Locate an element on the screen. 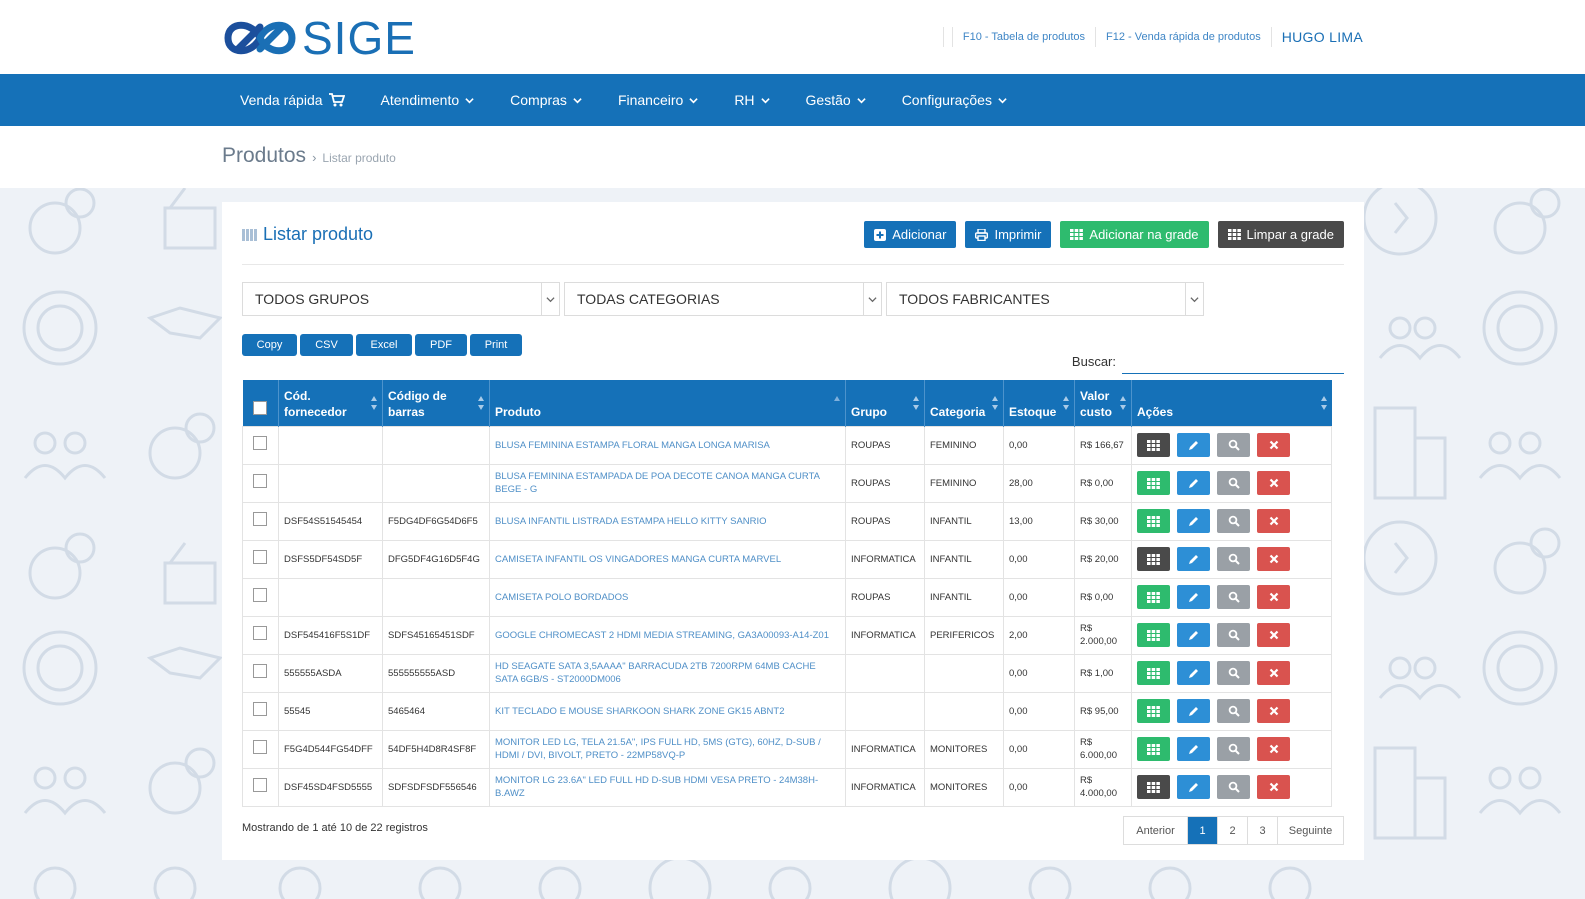 The height and width of the screenshot is (899, 1585). search-input is located at coordinates (1233, 361).